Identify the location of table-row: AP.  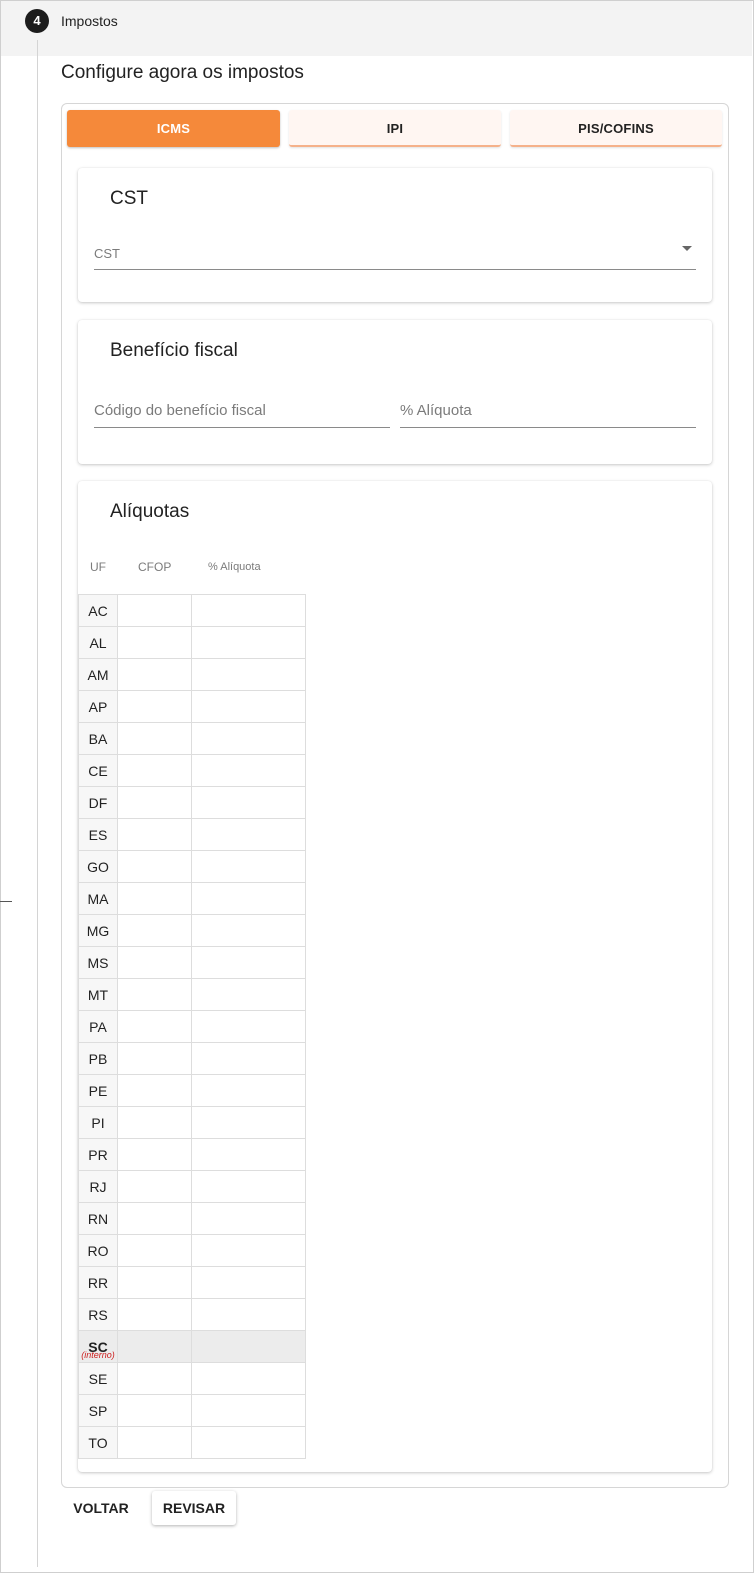
(192, 706).